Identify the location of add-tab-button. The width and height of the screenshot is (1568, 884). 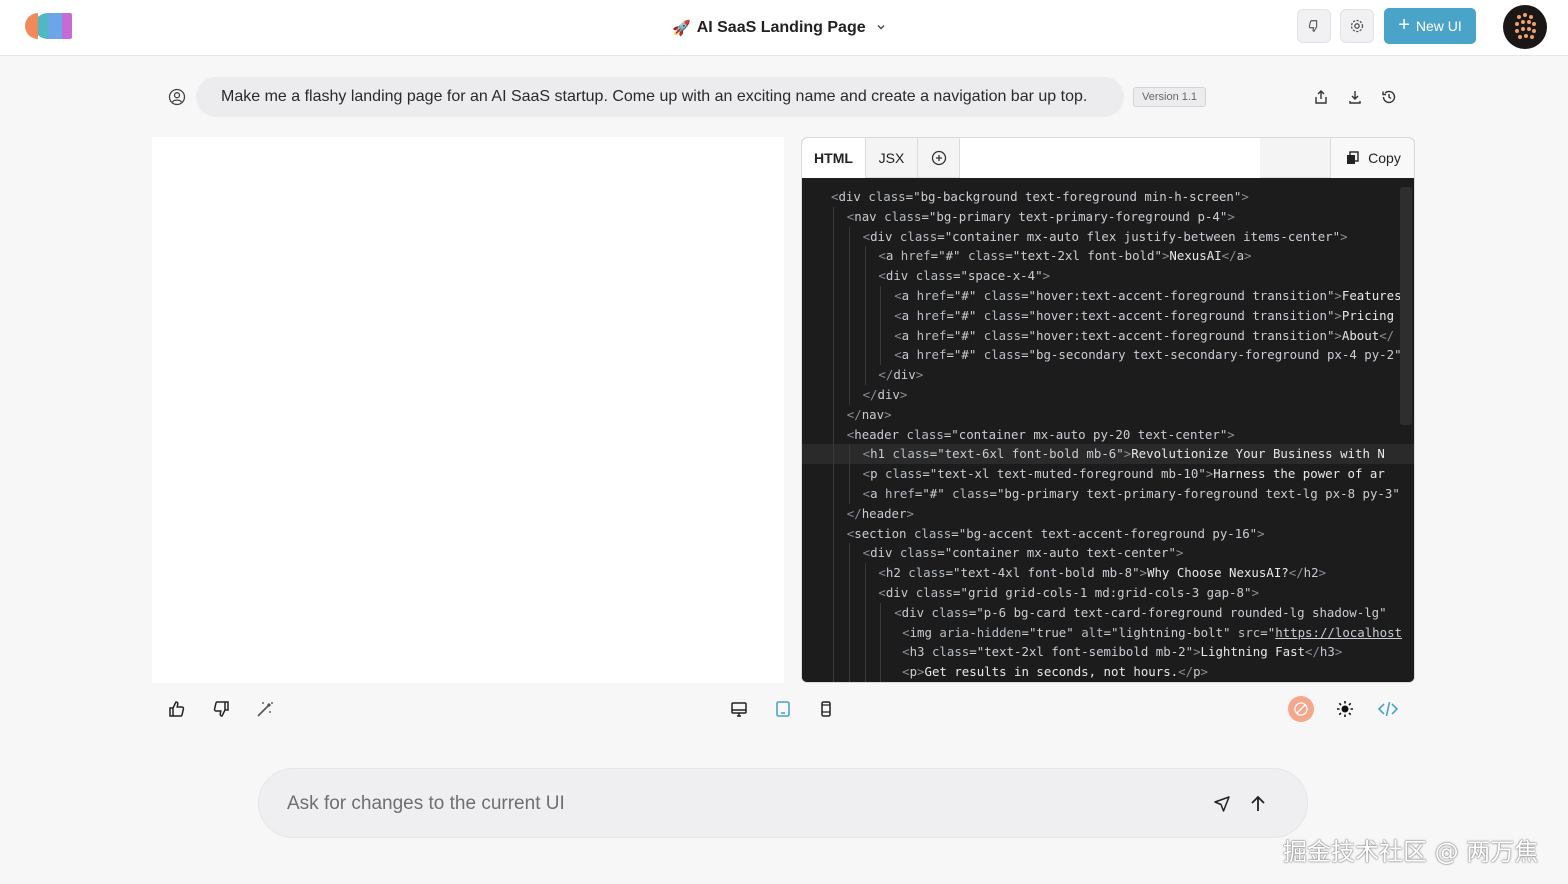
(939, 158).